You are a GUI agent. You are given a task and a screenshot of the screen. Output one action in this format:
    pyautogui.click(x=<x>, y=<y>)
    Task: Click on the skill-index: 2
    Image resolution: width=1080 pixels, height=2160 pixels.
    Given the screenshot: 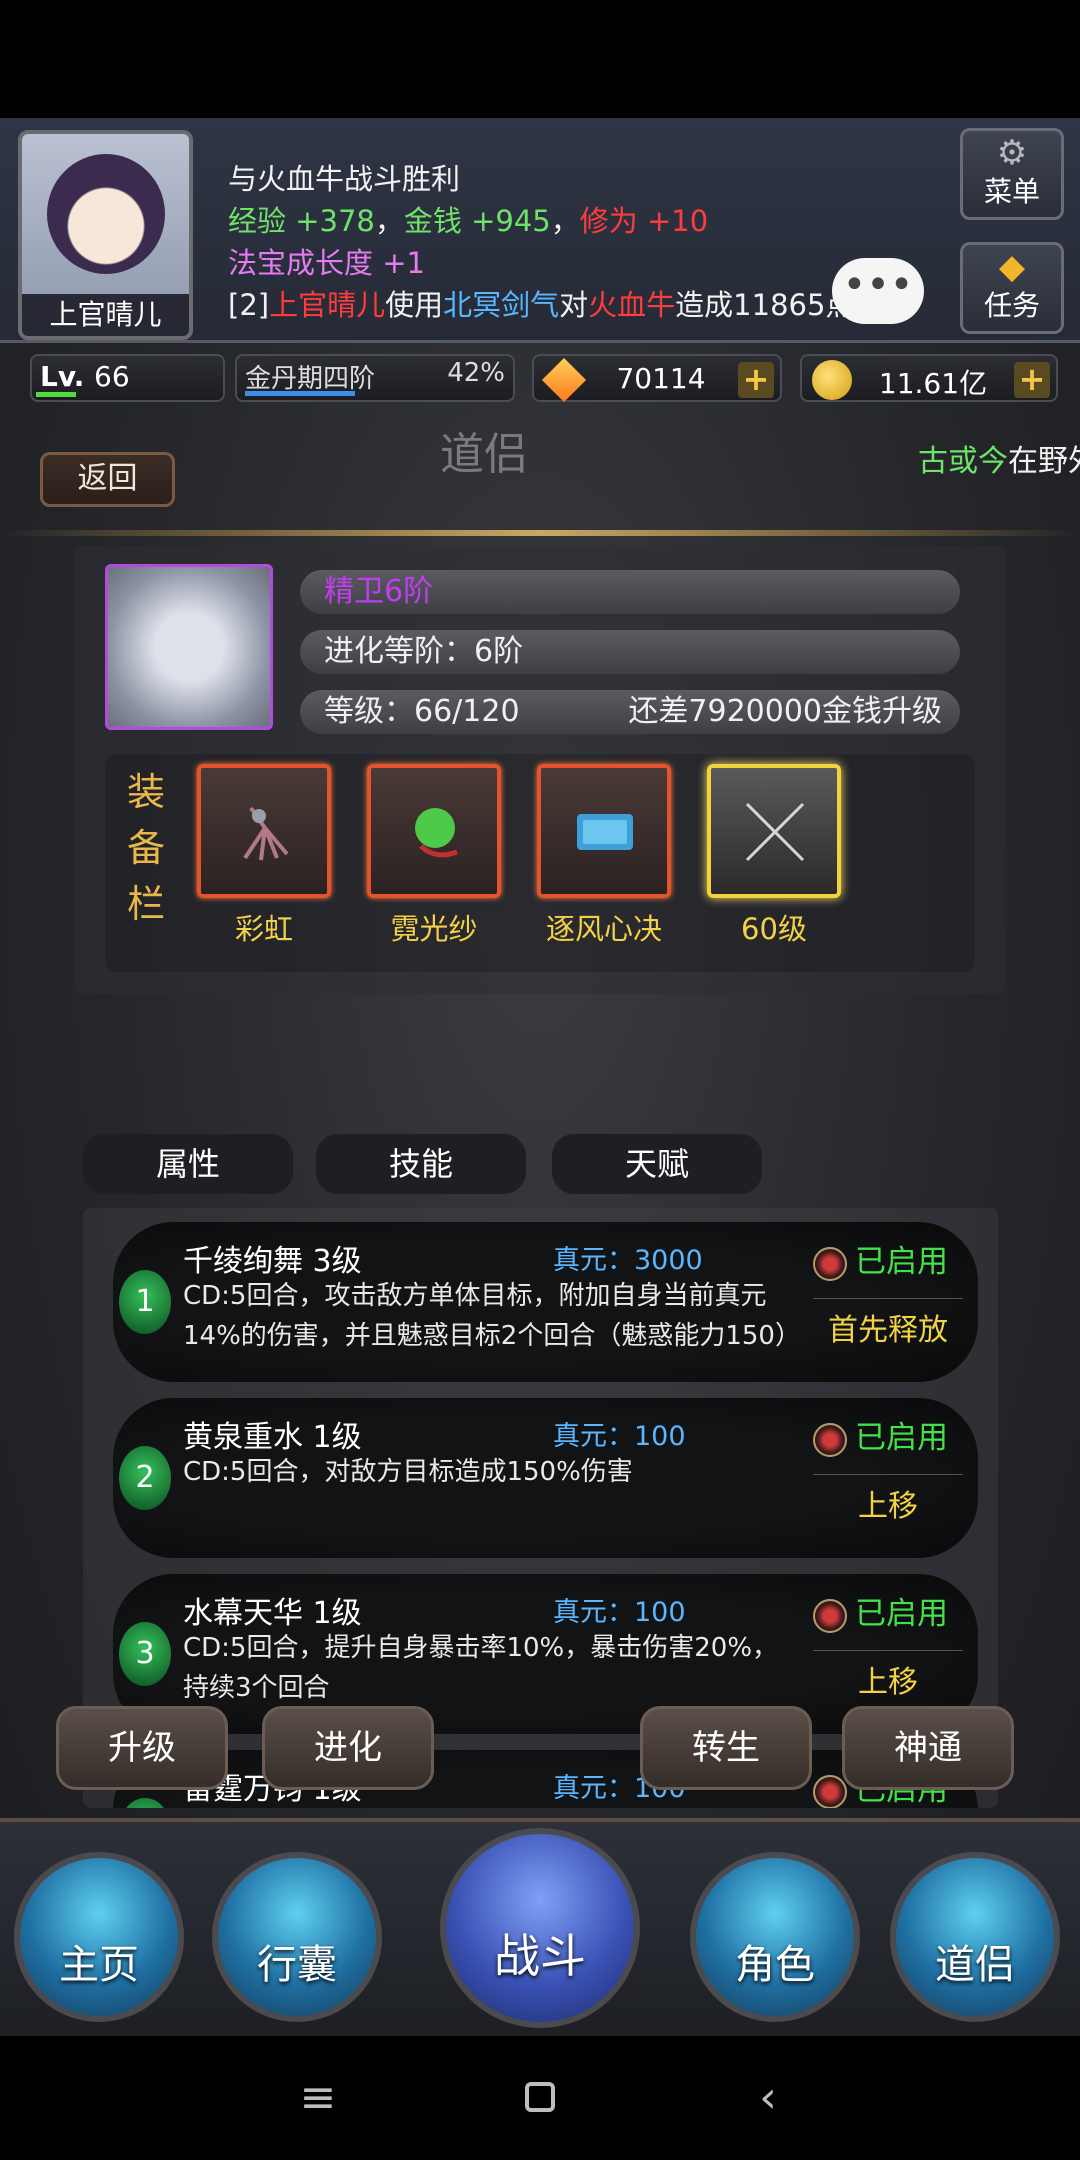 What is the action you would take?
    pyautogui.click(x=145, y=1478)
    